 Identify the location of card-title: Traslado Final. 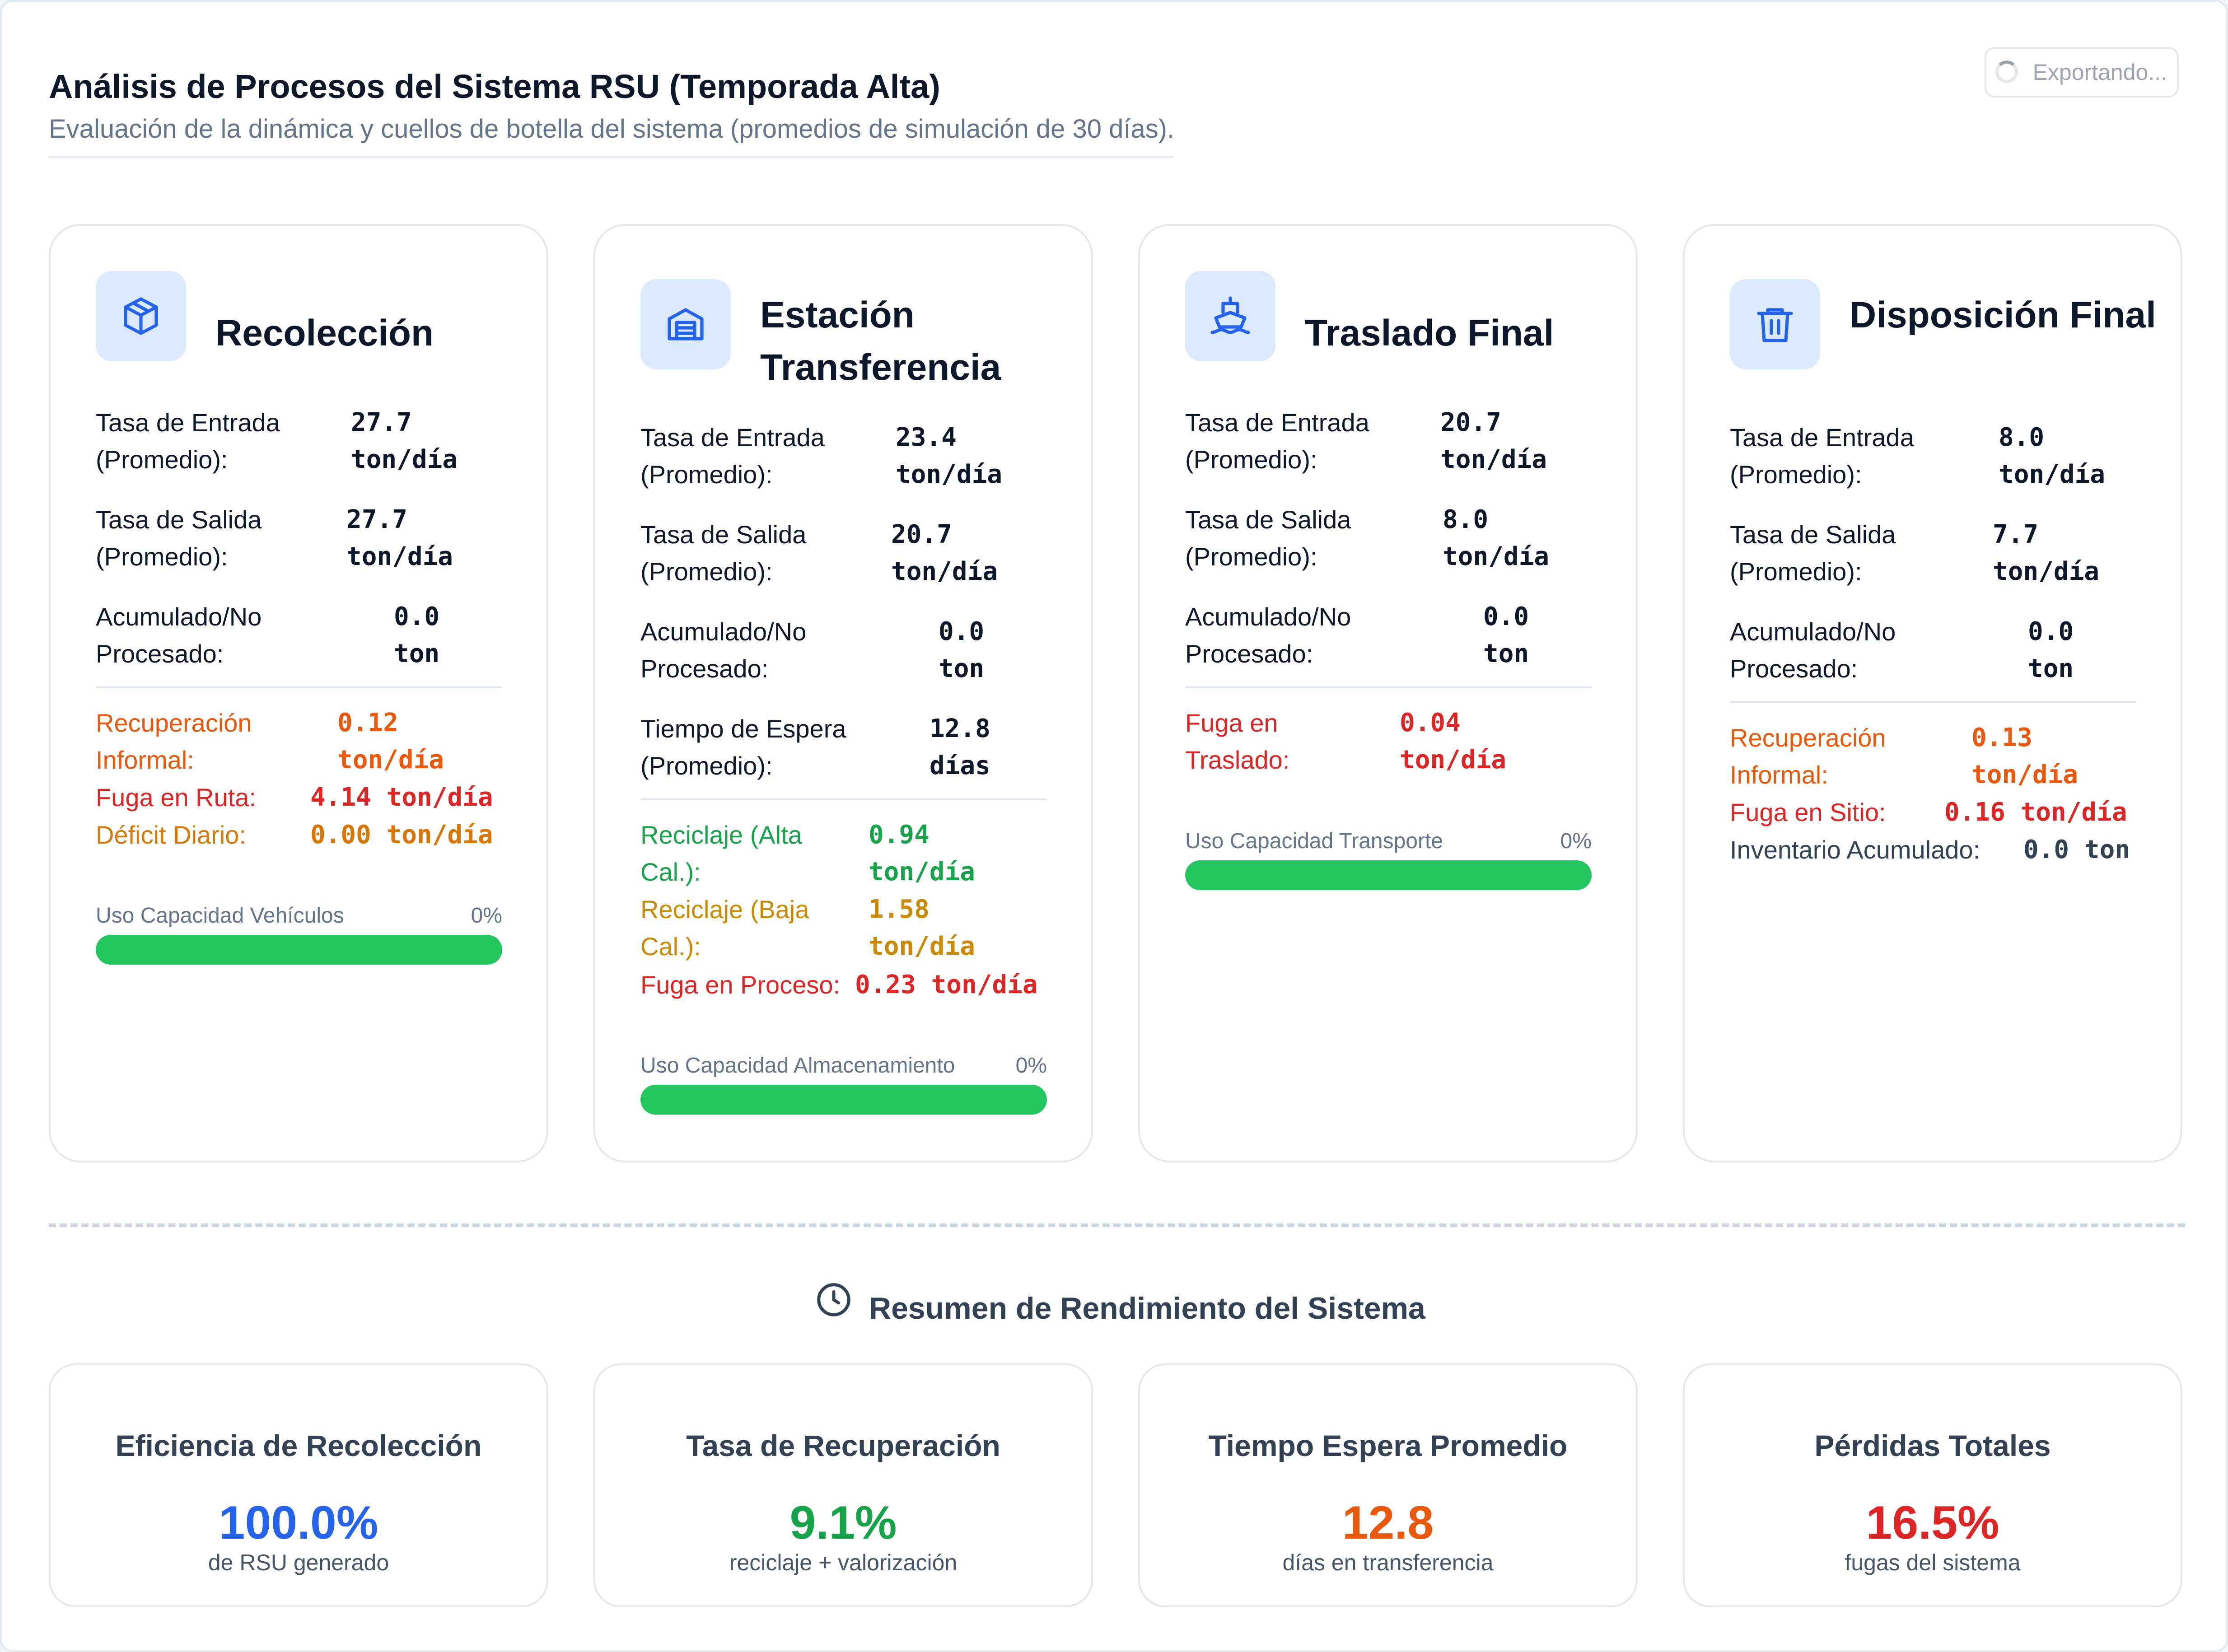
(1429, 333).